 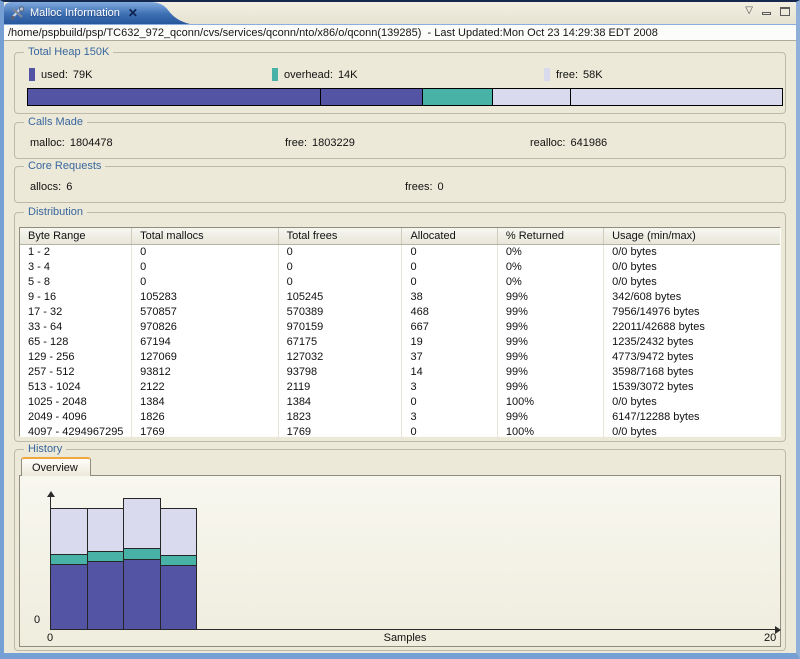 What do you see at coordinates (32, 74) in the screenshot?
I see `used-color-swatch` at bounding box center [32, 74].